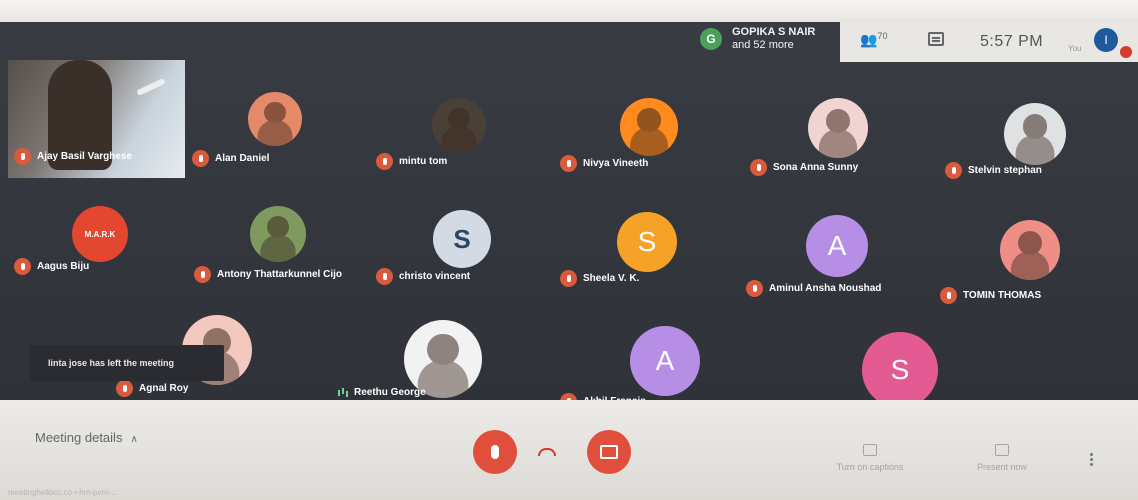 The image size is (1138, 500). Describe the element at coordinates (390, 392) in the screenshot. I see `participant-name: Reethu George` at that location.